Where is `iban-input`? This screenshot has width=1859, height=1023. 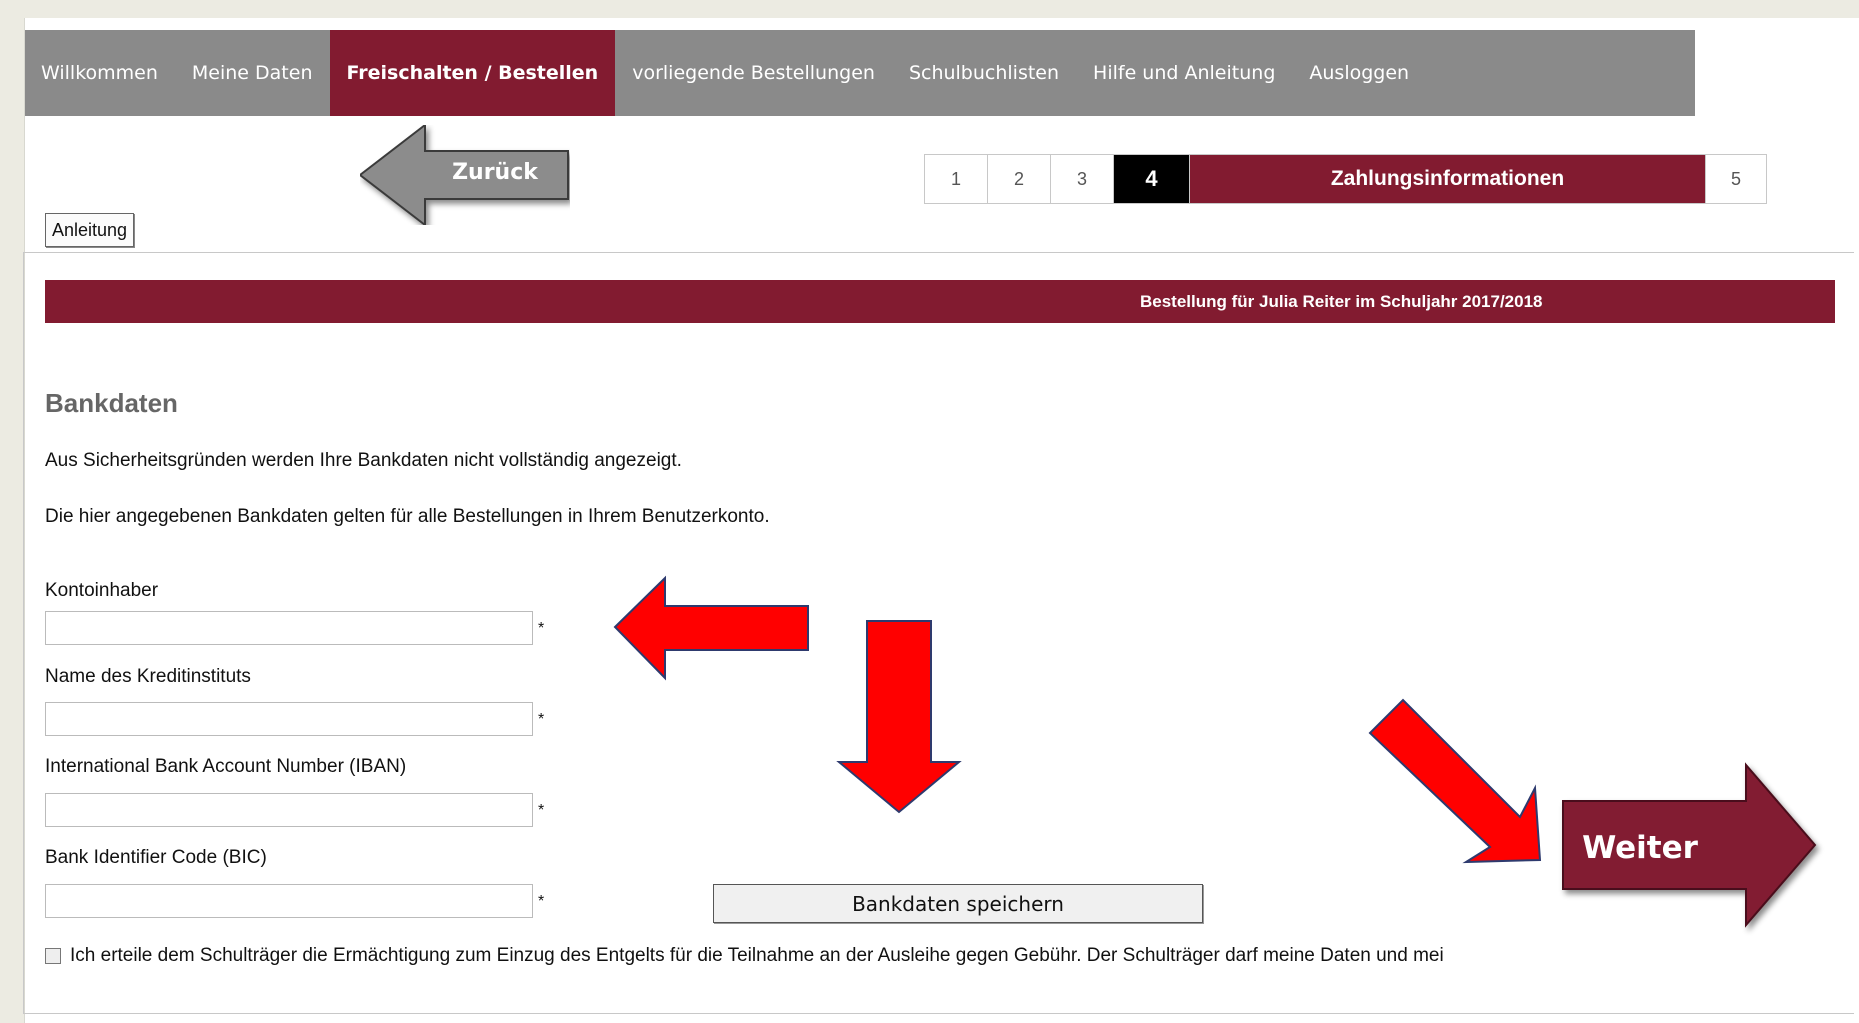 iban-input is located at coordinates (289, 810).